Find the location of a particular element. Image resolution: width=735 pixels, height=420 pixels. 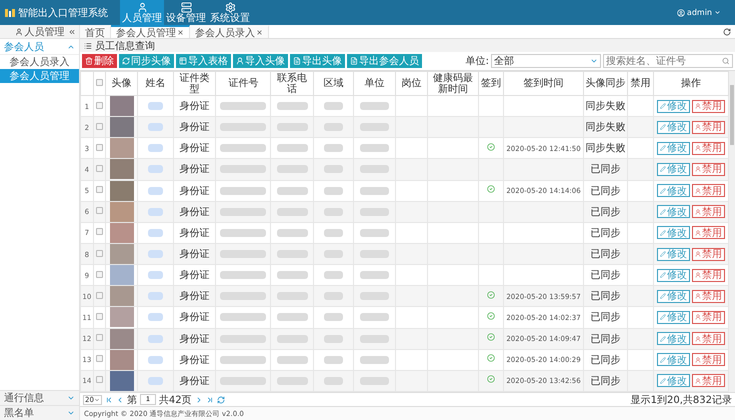

pencil-icon is located at coordinates (663, 275).